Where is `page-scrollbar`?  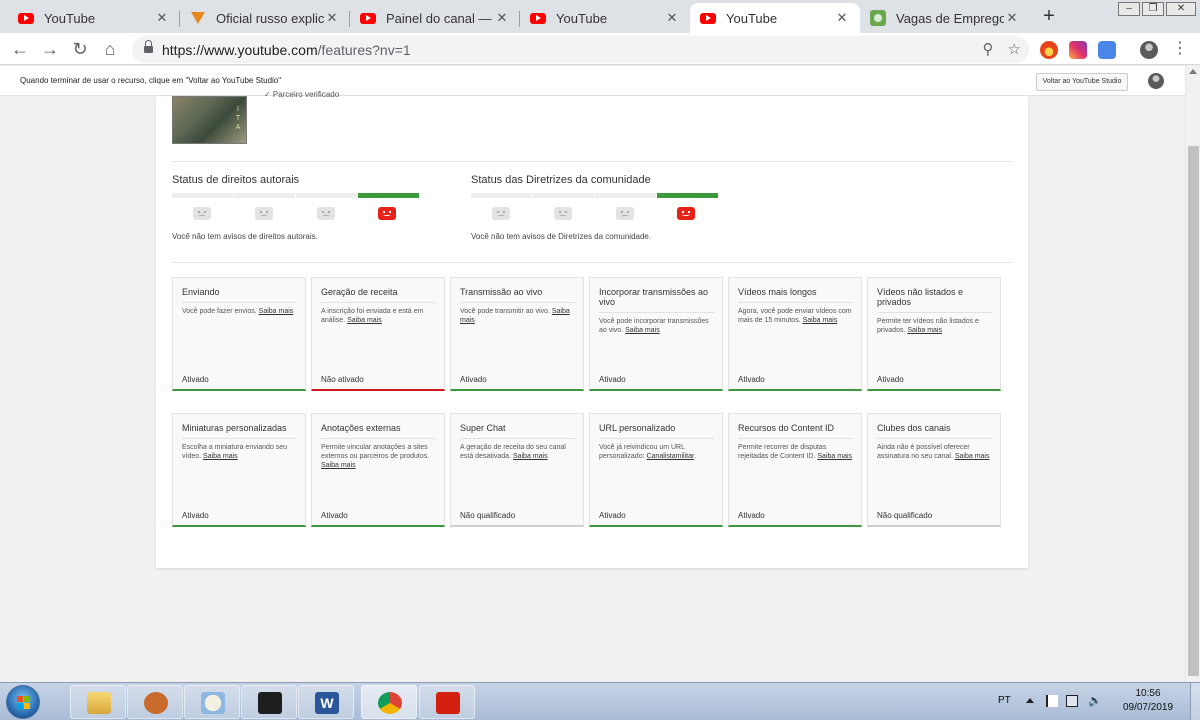 page-scrollbar is located at coordinates (1192, 374).